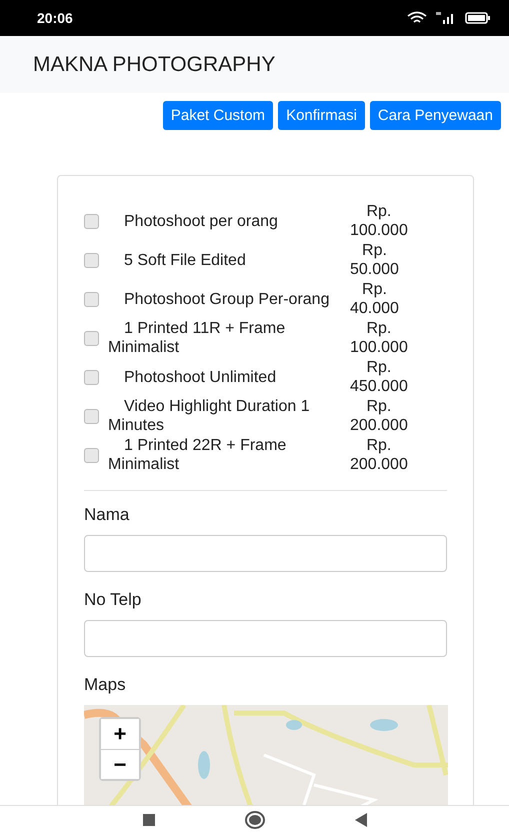 The height and width of the screenshot is (834, 509). Describe the element at coordinates (113, 600) in the screenshot. I see `field-label: No Telp` at that location.